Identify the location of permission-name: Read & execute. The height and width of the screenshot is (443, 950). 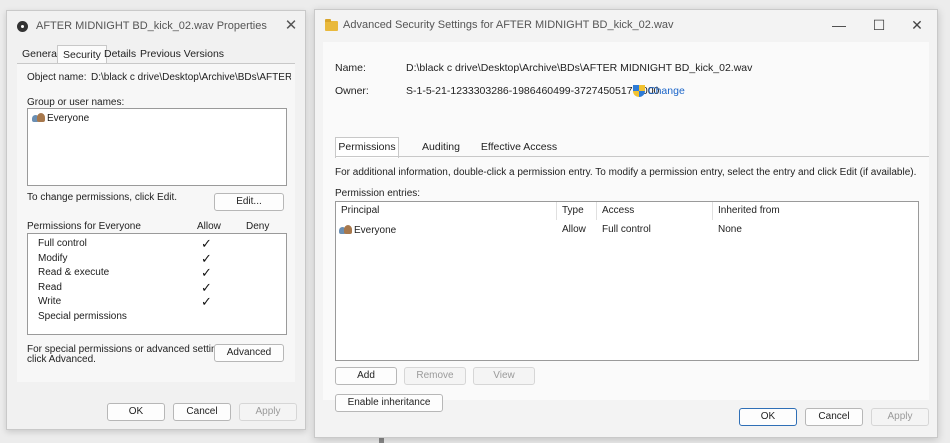
(74, 272).